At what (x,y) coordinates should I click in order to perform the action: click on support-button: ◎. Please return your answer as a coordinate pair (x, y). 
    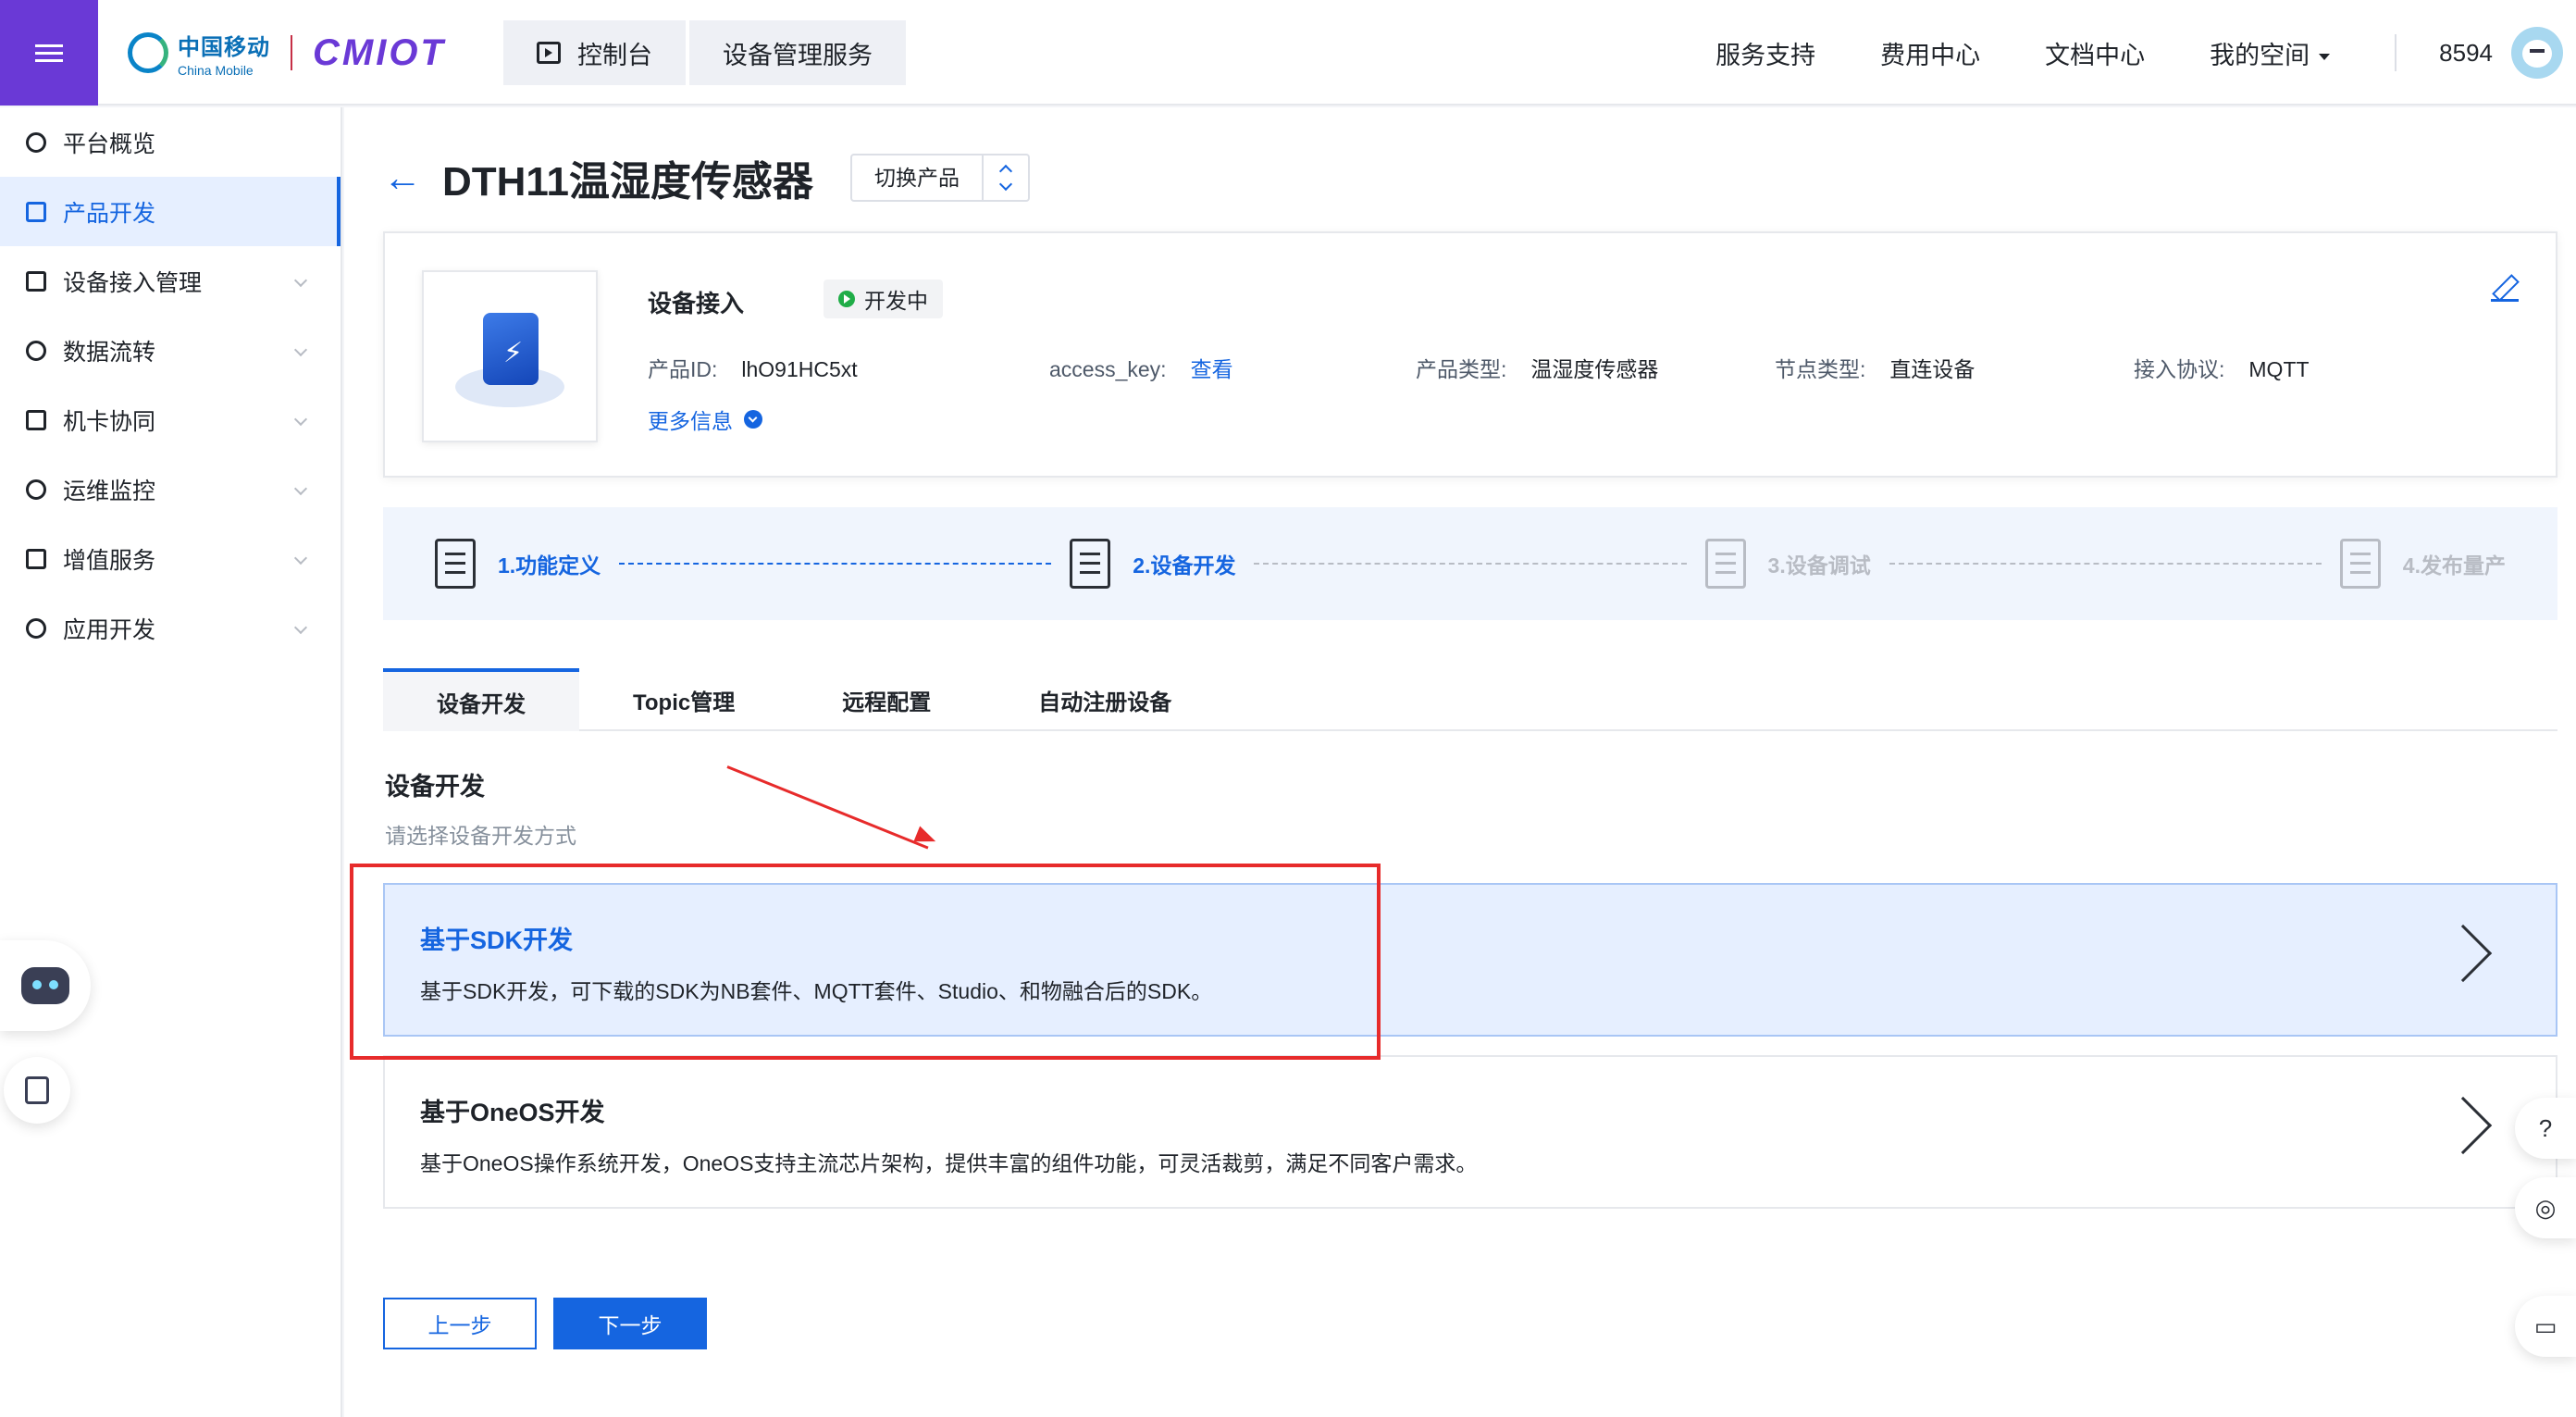
    Looking at the image, I should click on (2546, 1207).